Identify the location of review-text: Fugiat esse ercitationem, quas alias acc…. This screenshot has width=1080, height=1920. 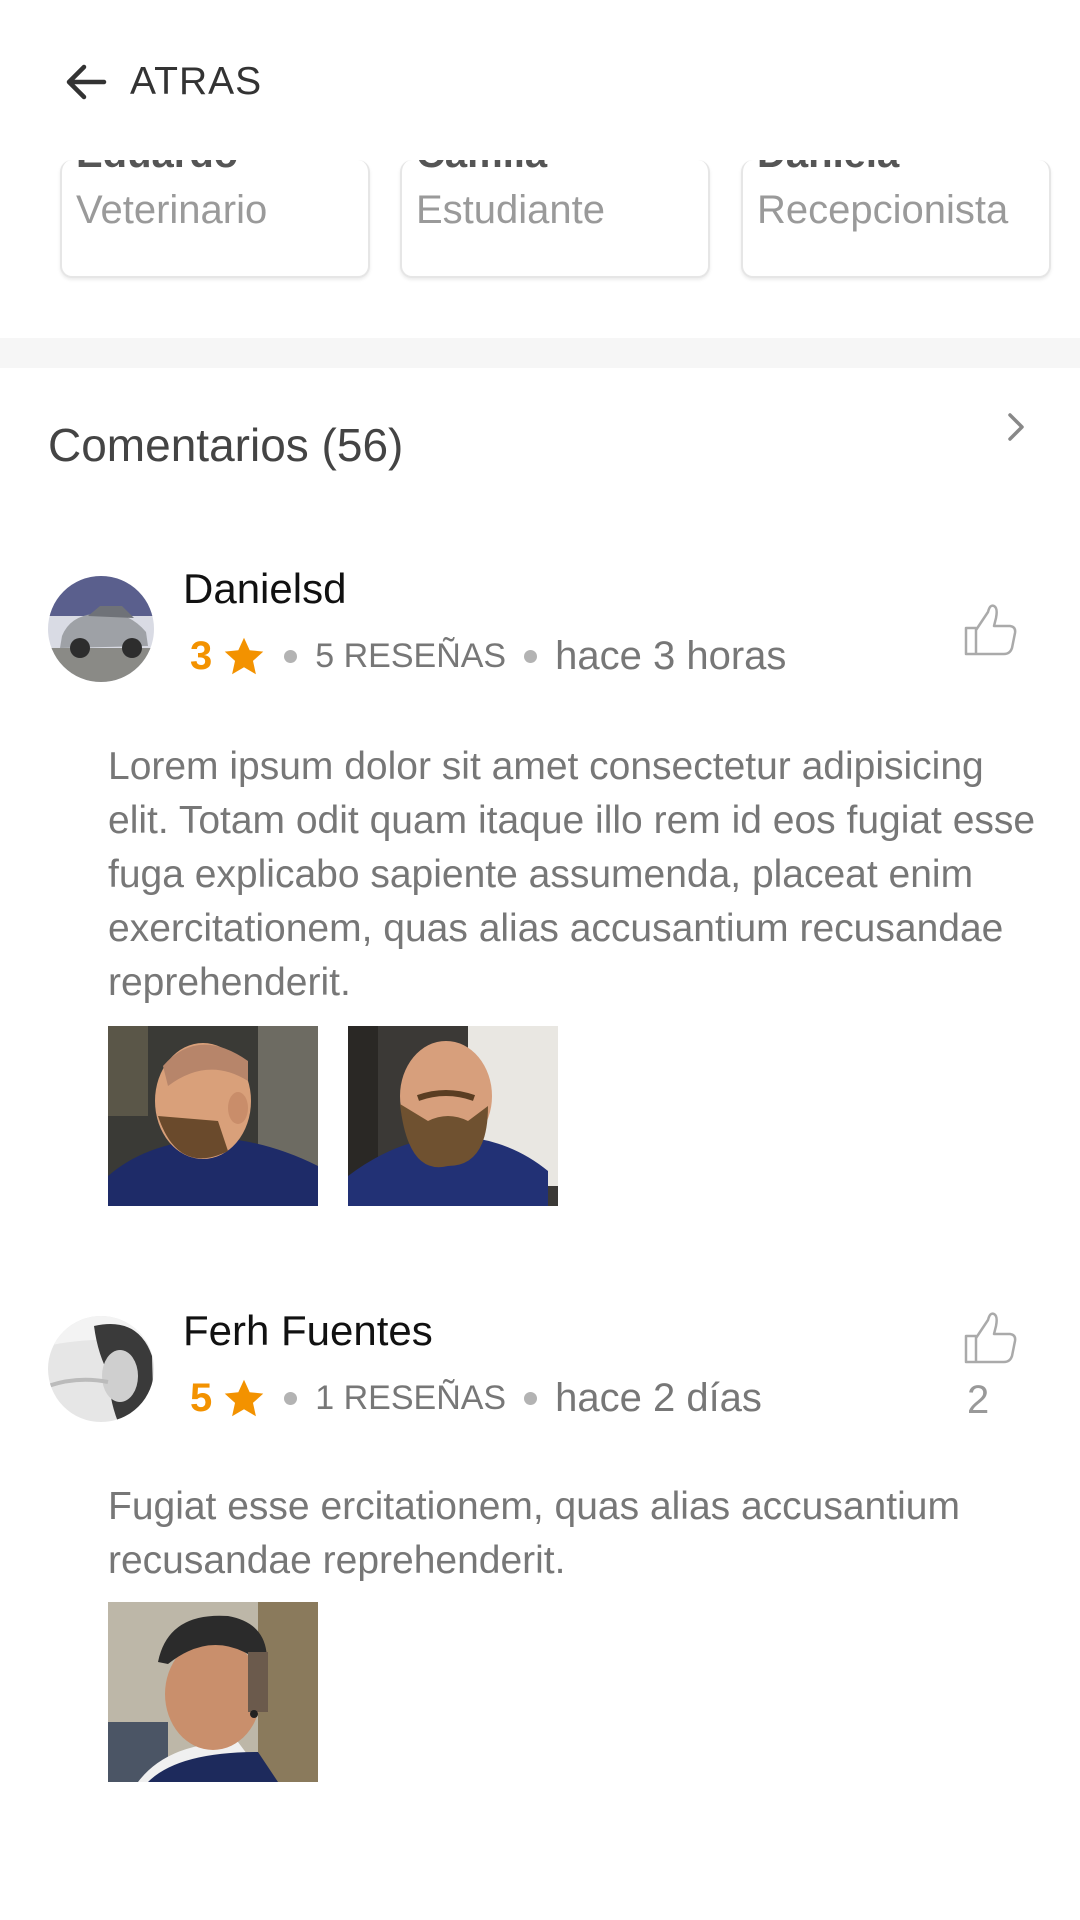
(534, 1533).